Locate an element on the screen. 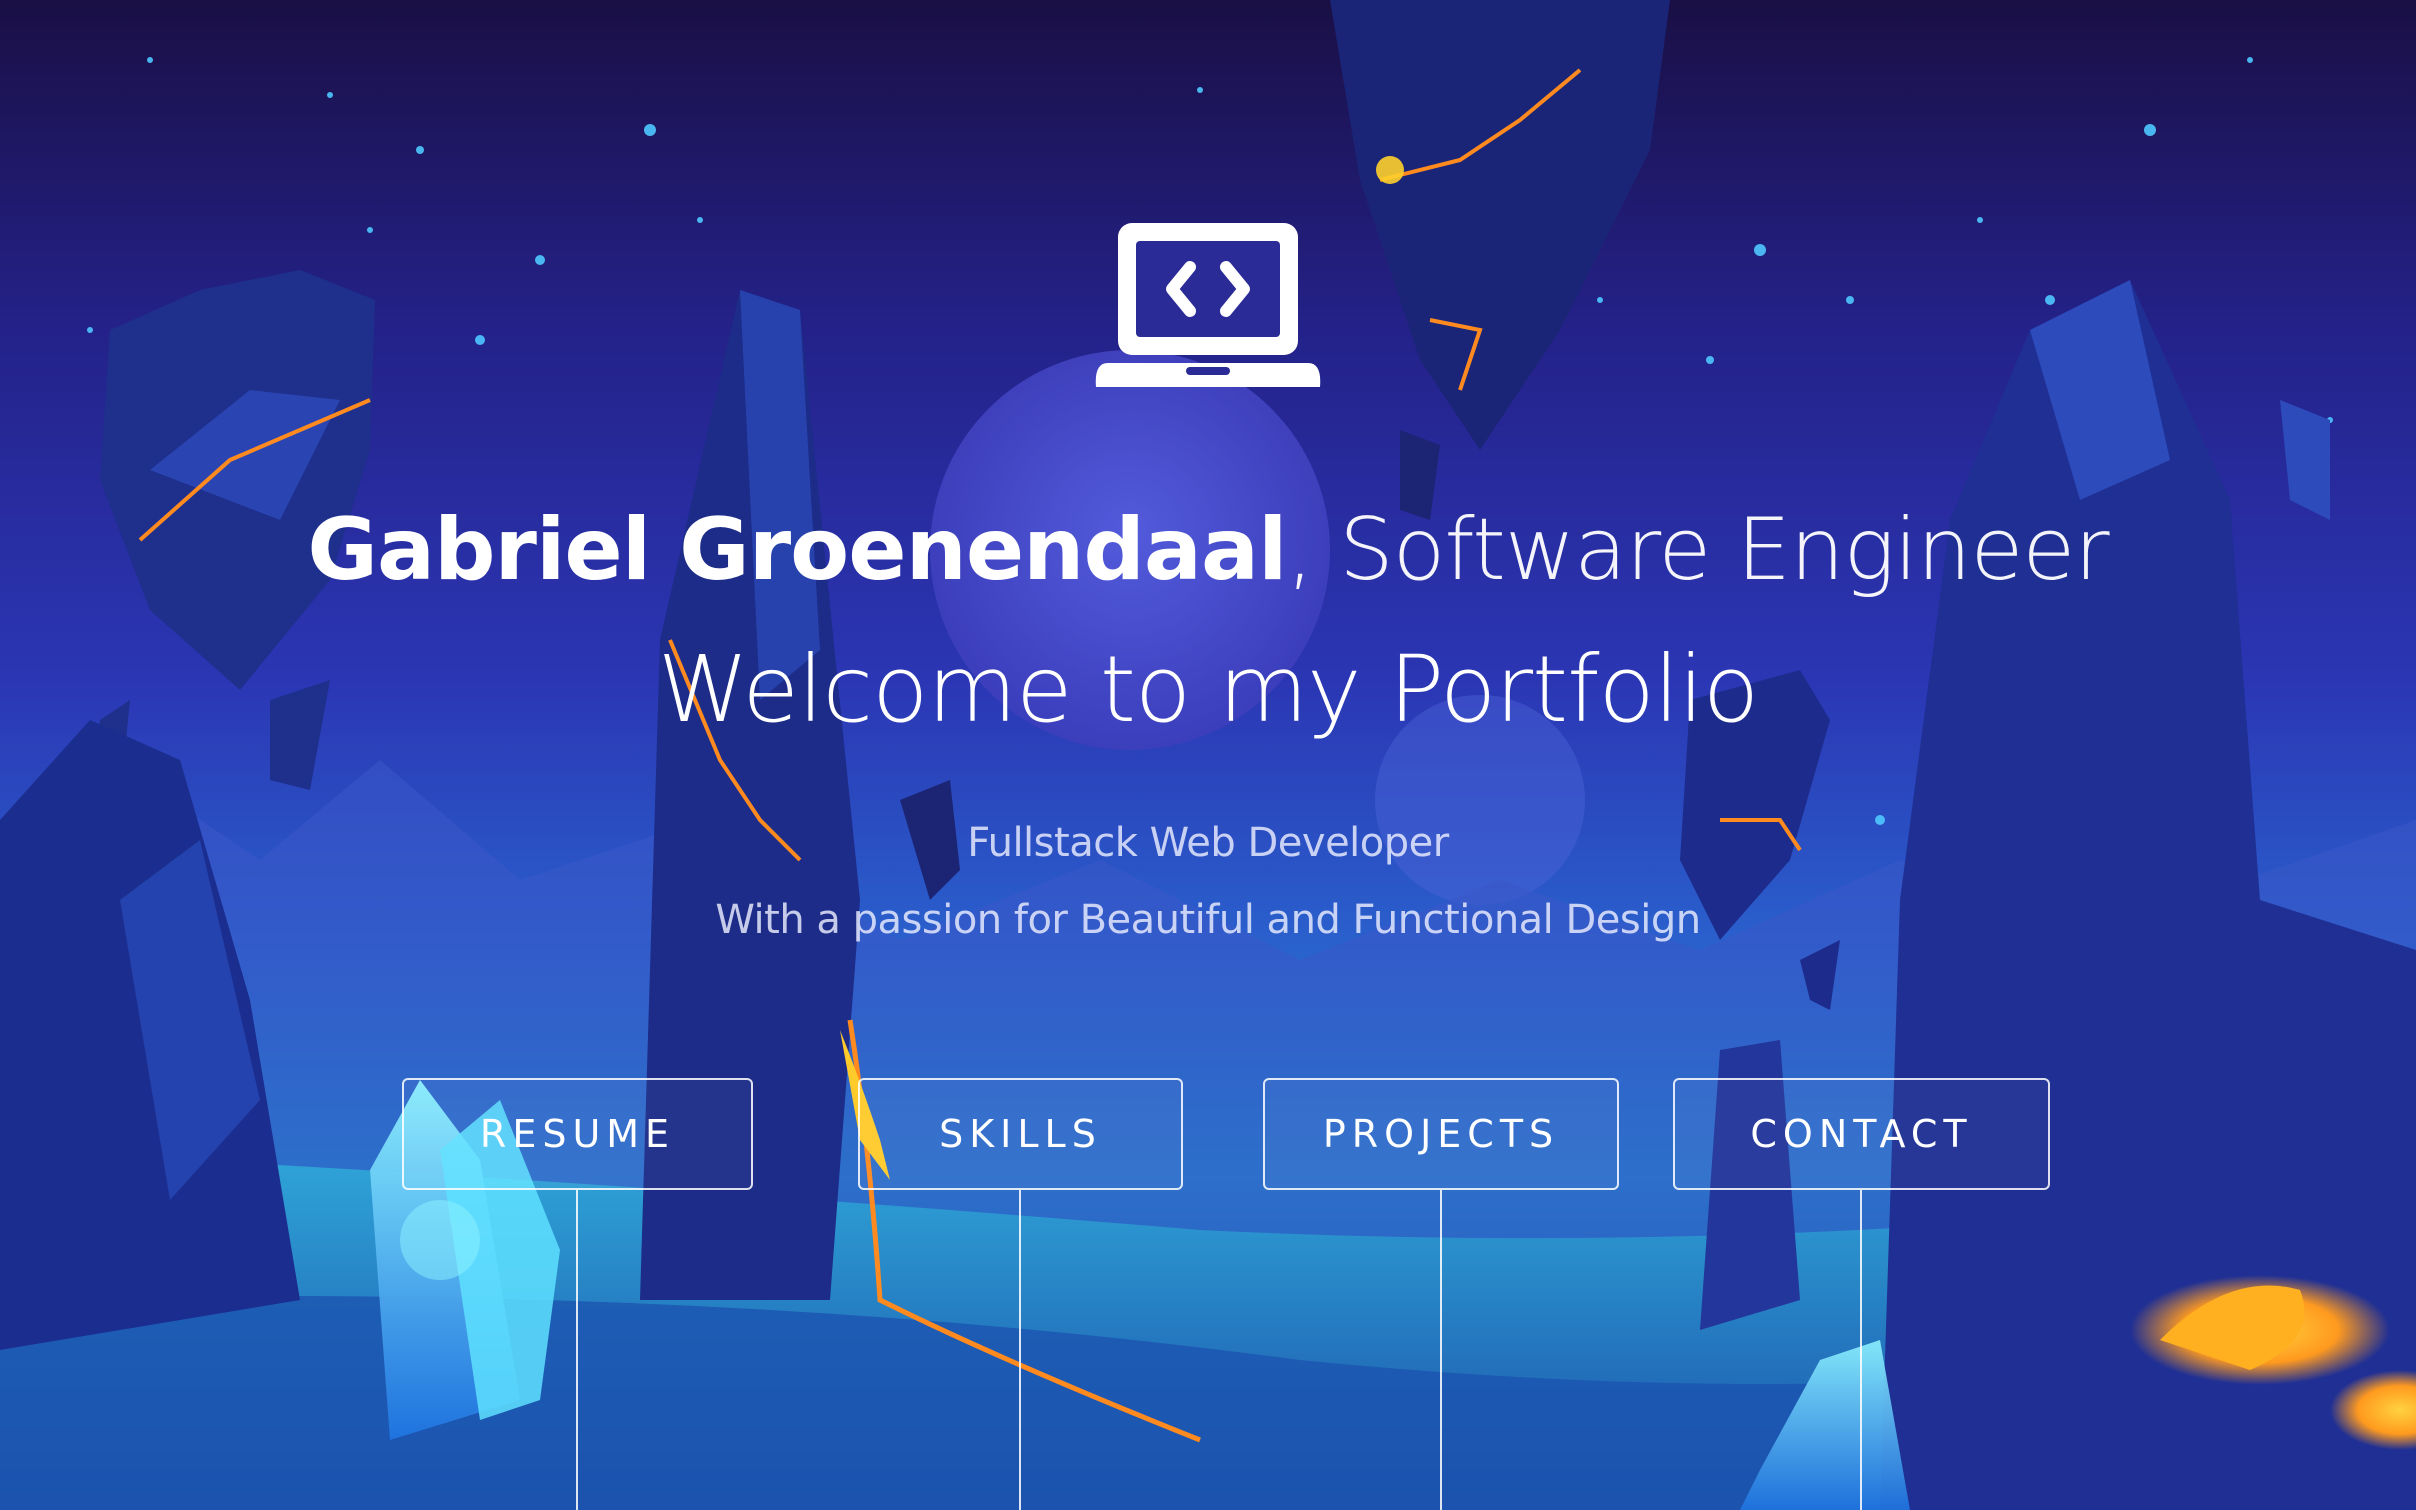  resume-connector-line is located at coordinates (577, 1350).